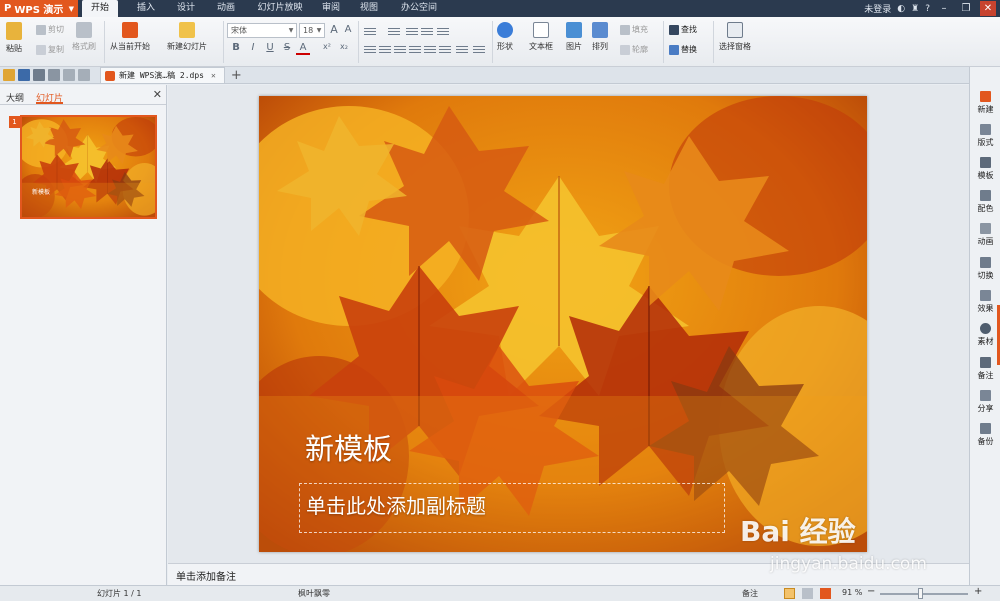  I want to click on underline-button: U, so click(270, 47).